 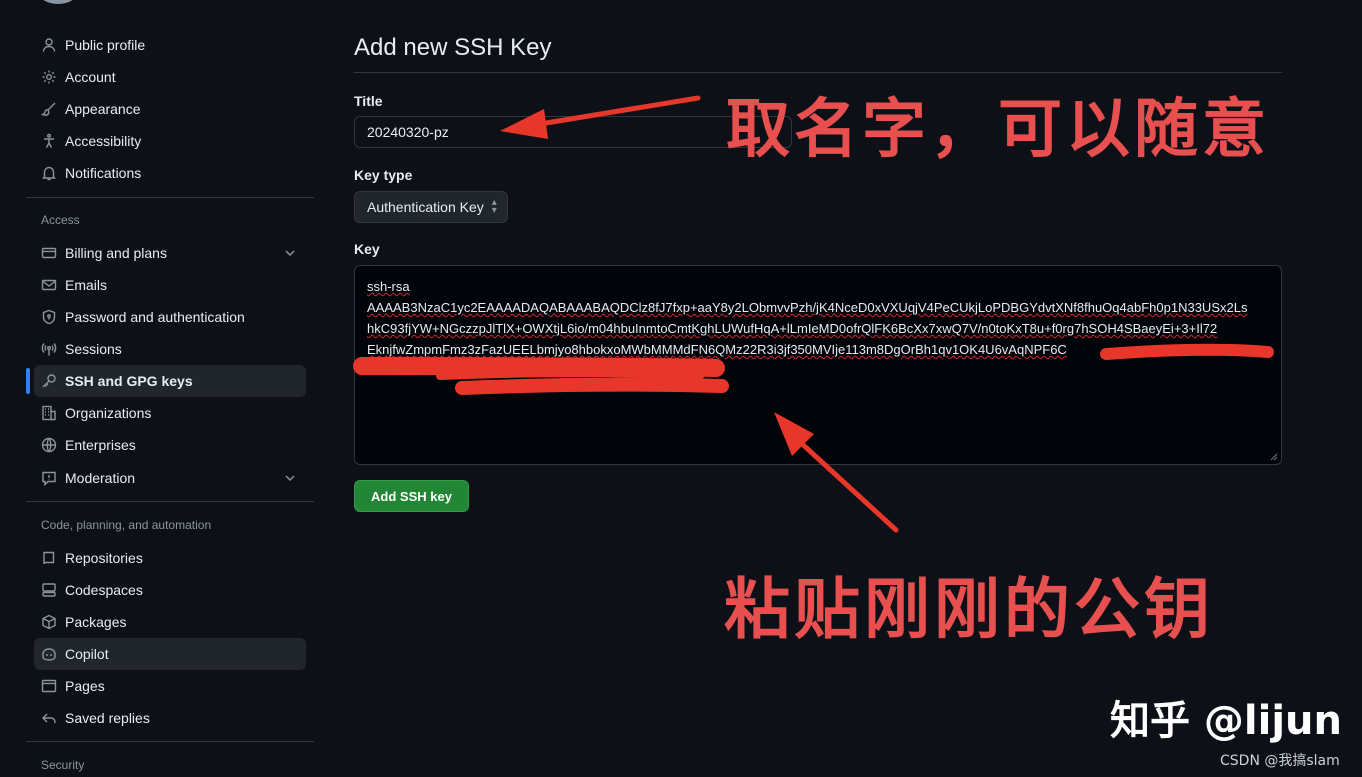 What do you see at coordinates (126, 525) in the screenshot?
I see `section-heading-code: Code, planning, and automation` at bounding box center [126, 525].